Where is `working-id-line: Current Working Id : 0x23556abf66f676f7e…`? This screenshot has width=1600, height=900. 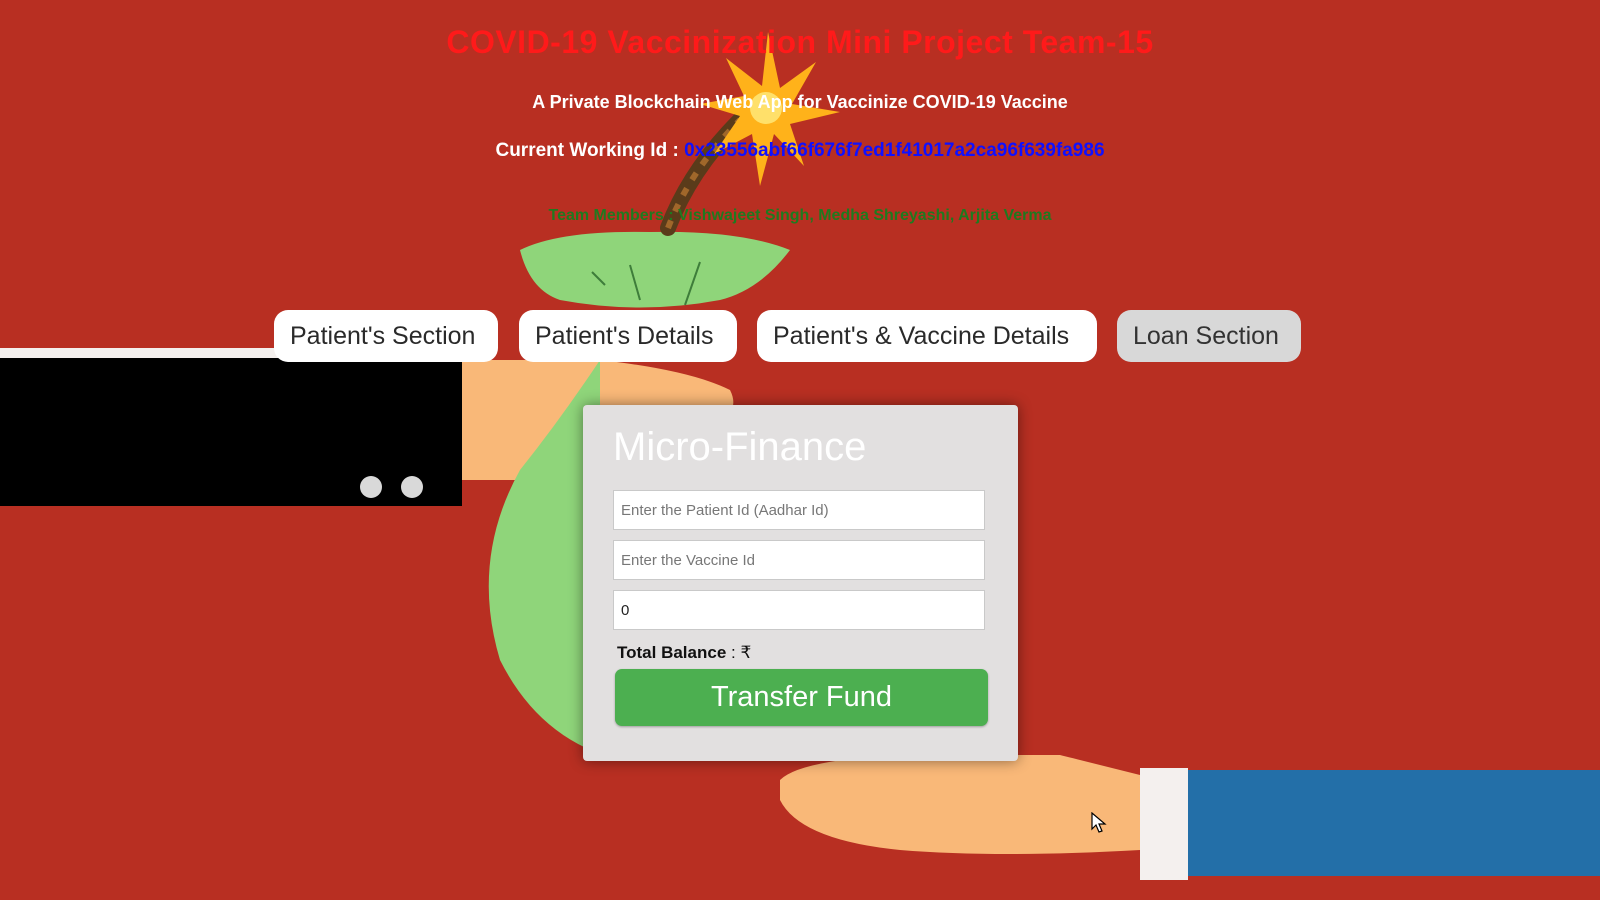 working-id-line: Current Working Id : 0x23556abf66f676f7e… is located at coordinates (800, 151).